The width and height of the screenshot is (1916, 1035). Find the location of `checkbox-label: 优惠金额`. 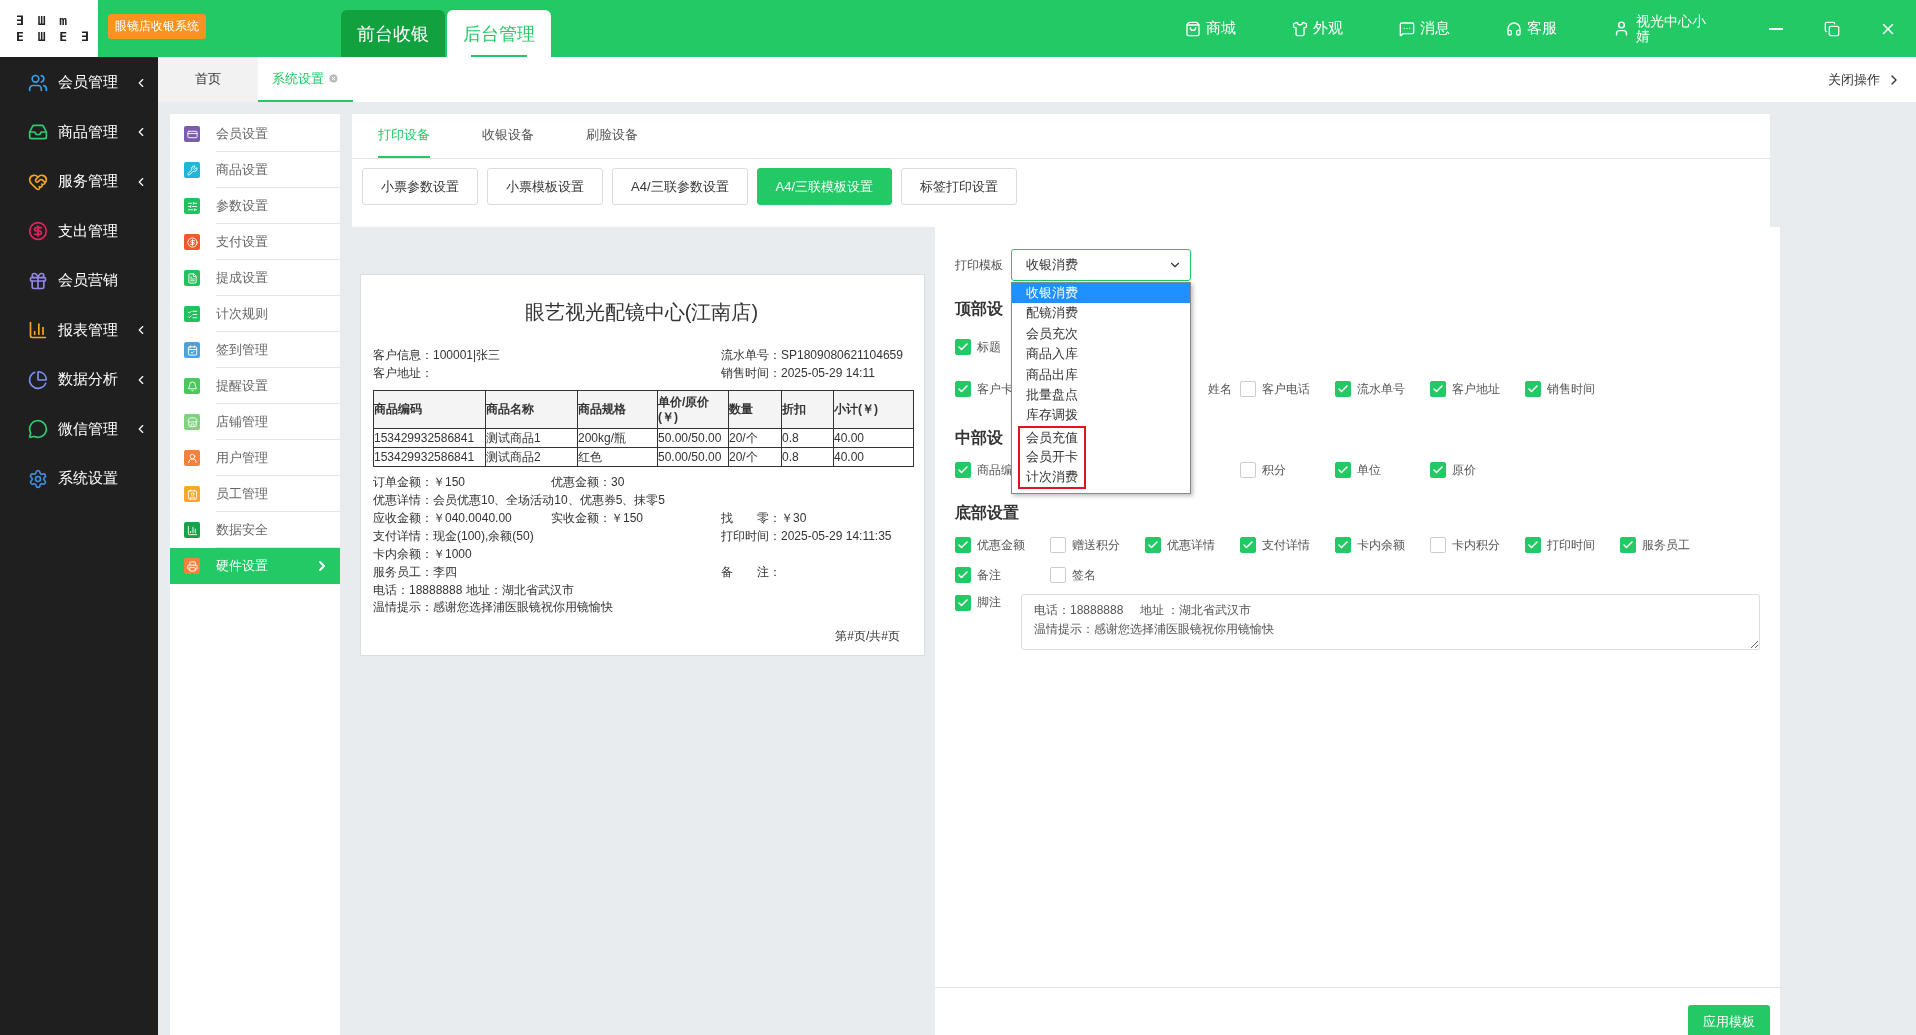

checkbox-label: 优惠金额 is located at coordinates (1001, 545).